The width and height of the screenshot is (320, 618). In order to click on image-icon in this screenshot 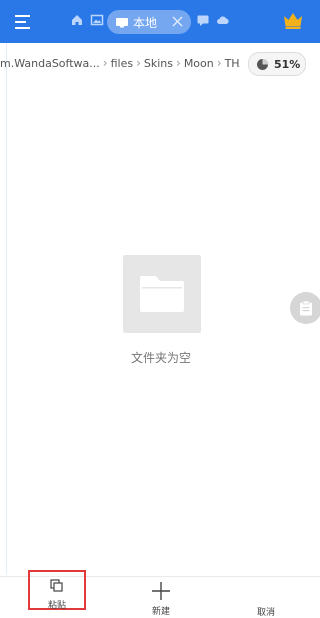, I will do `click(97, 20)`.